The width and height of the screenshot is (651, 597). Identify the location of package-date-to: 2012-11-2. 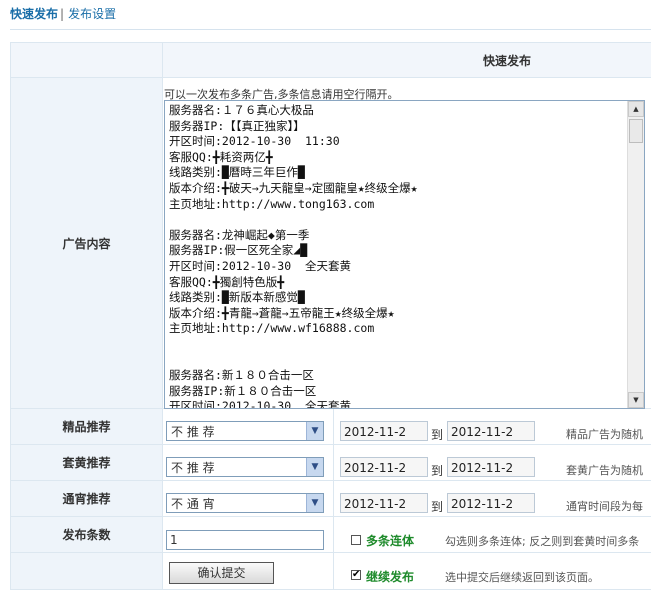
(491, 467).